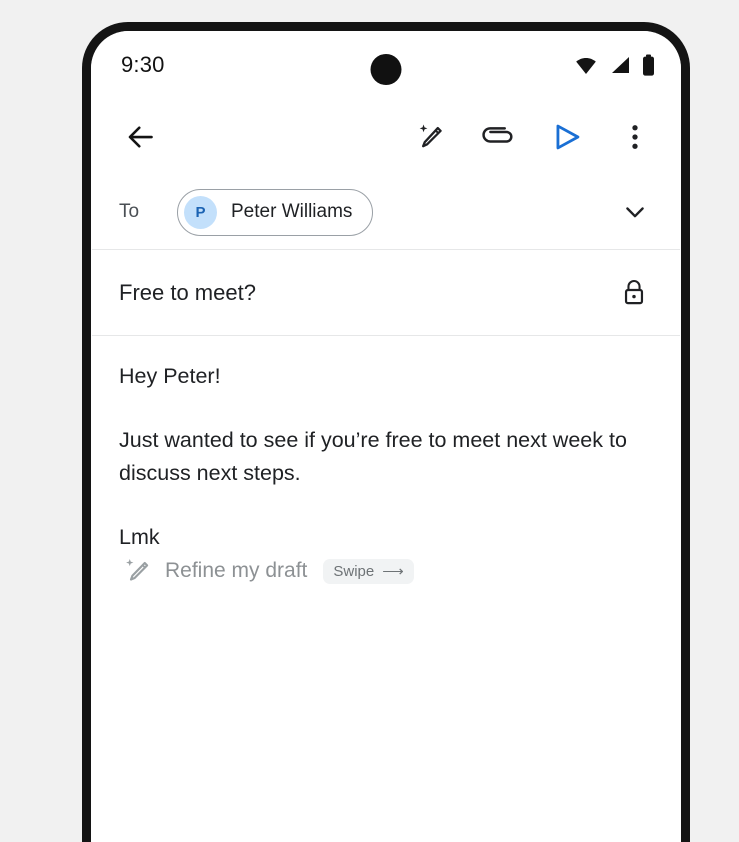 The height and width of the screenshot is (842, 739). Describe the element at coordinates (393, 571) in the screenshot. I see `arrow-right-icon: ⟶` at that location.